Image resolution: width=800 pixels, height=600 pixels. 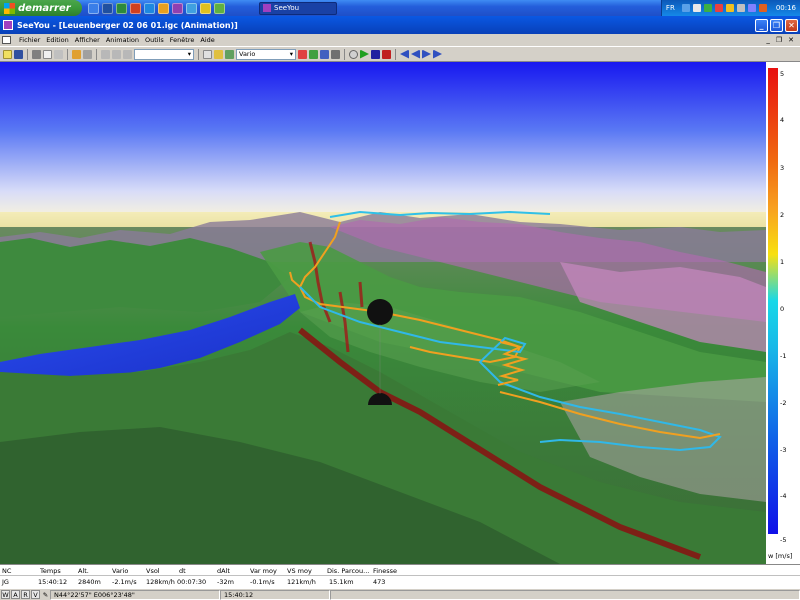 I want to click on bluetooth-icon, so click(x=751, y=8).